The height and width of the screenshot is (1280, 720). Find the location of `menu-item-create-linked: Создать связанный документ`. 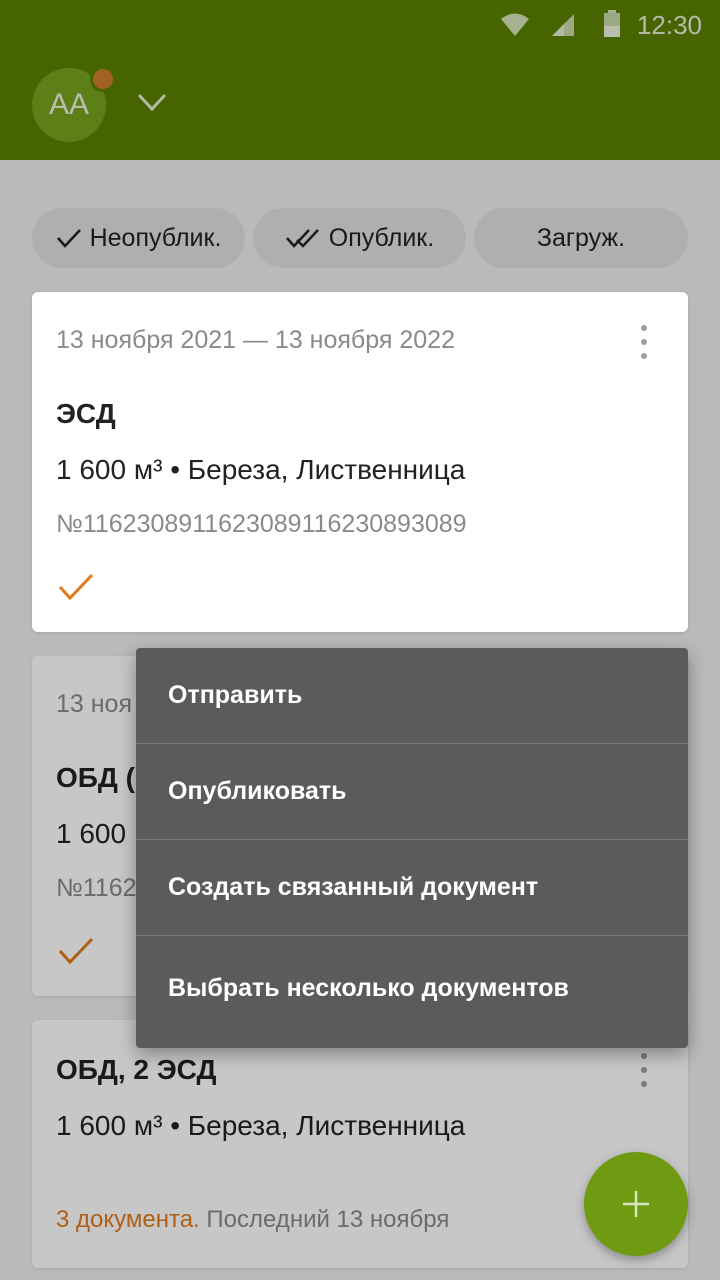

menu-item-create-linked: Создать связанный документ is located at coordinates (412, 888).